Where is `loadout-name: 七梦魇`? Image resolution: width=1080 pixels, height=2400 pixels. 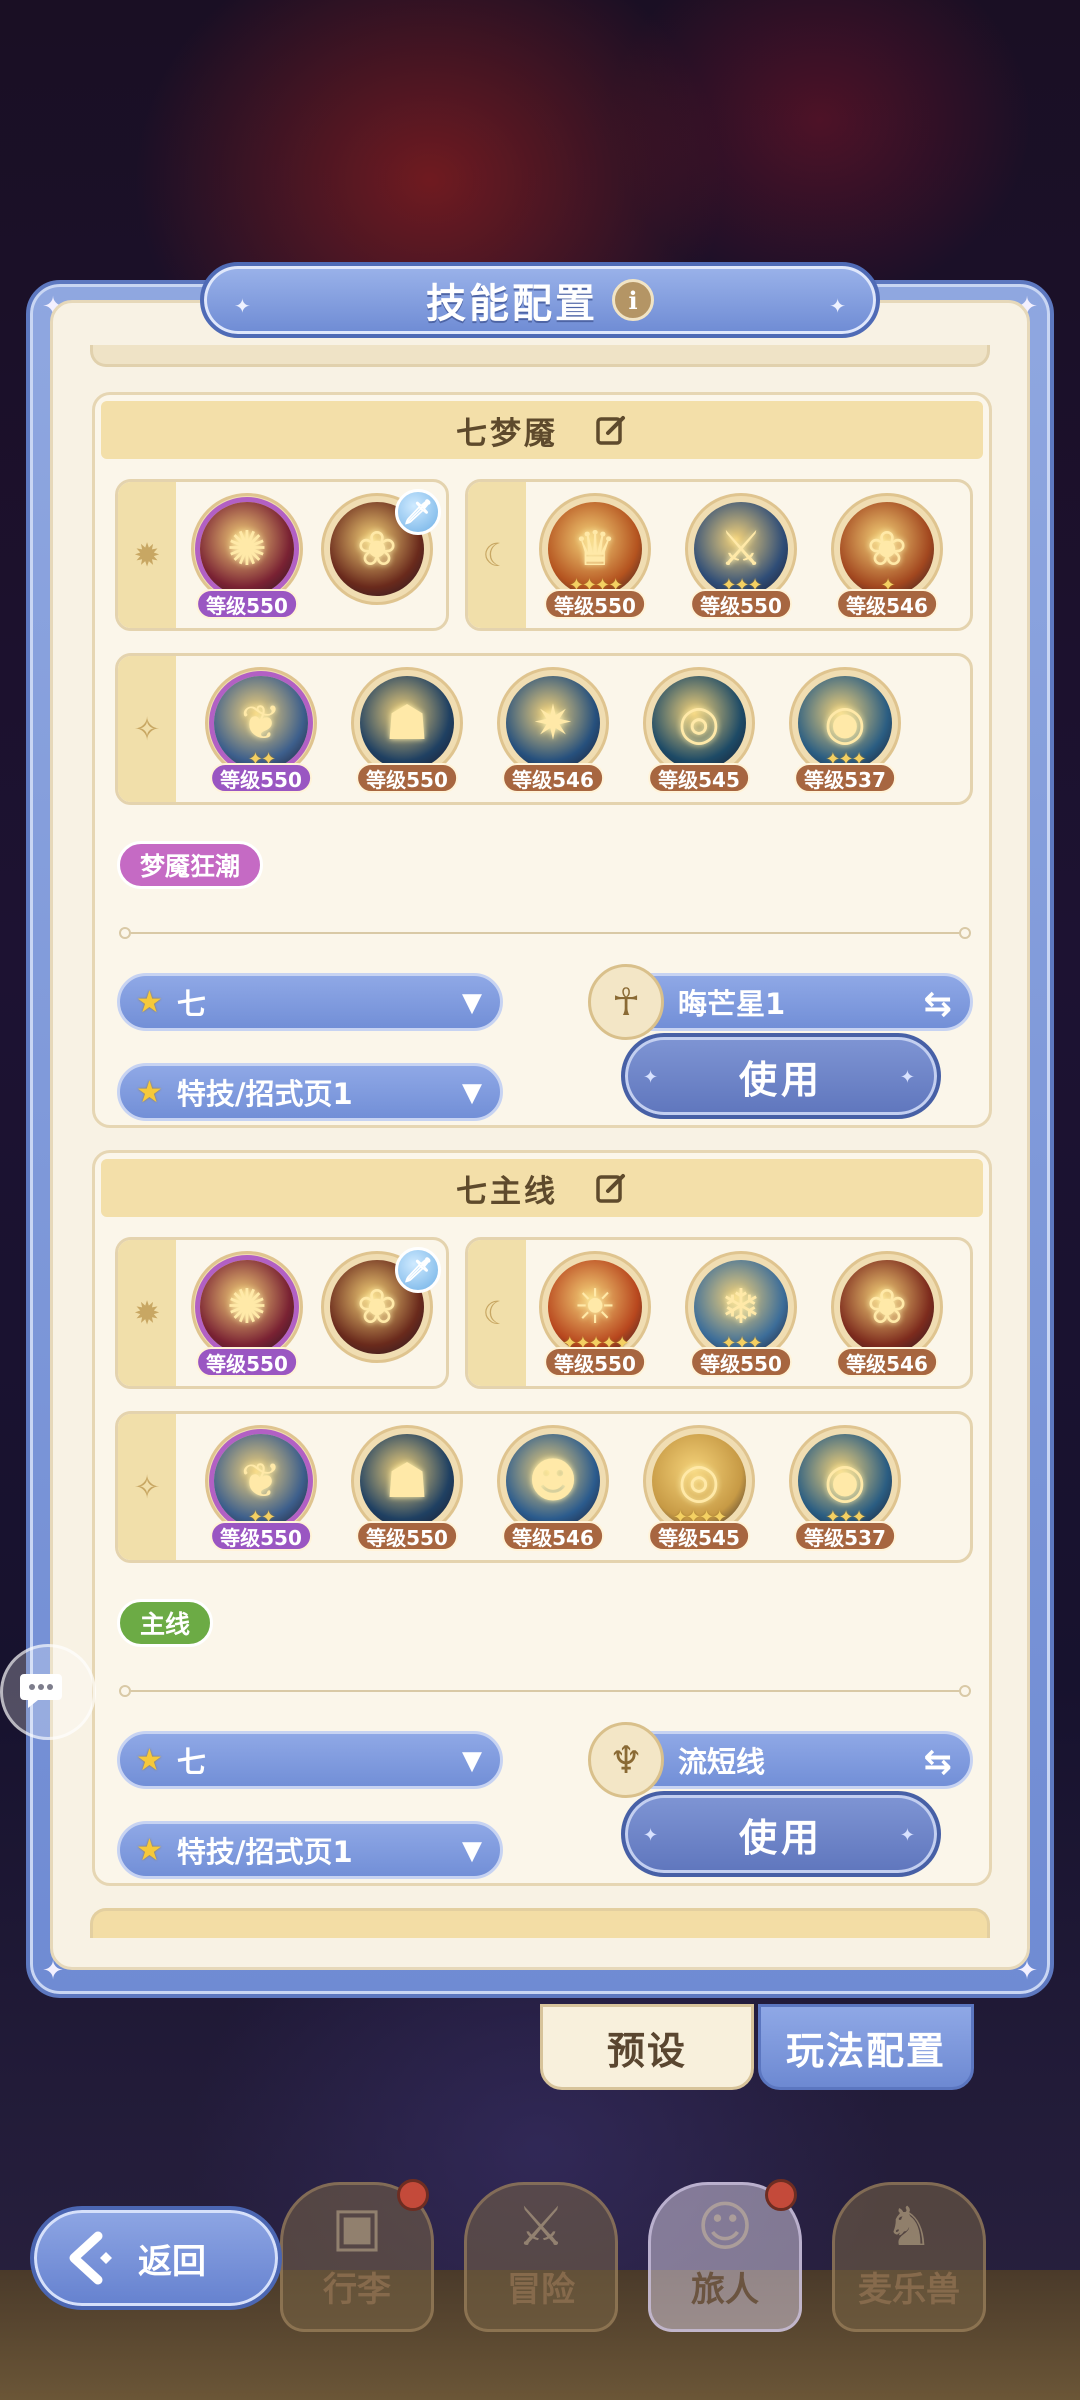 loadout-name: 七梦魇 is located at coordinates (507, 433).